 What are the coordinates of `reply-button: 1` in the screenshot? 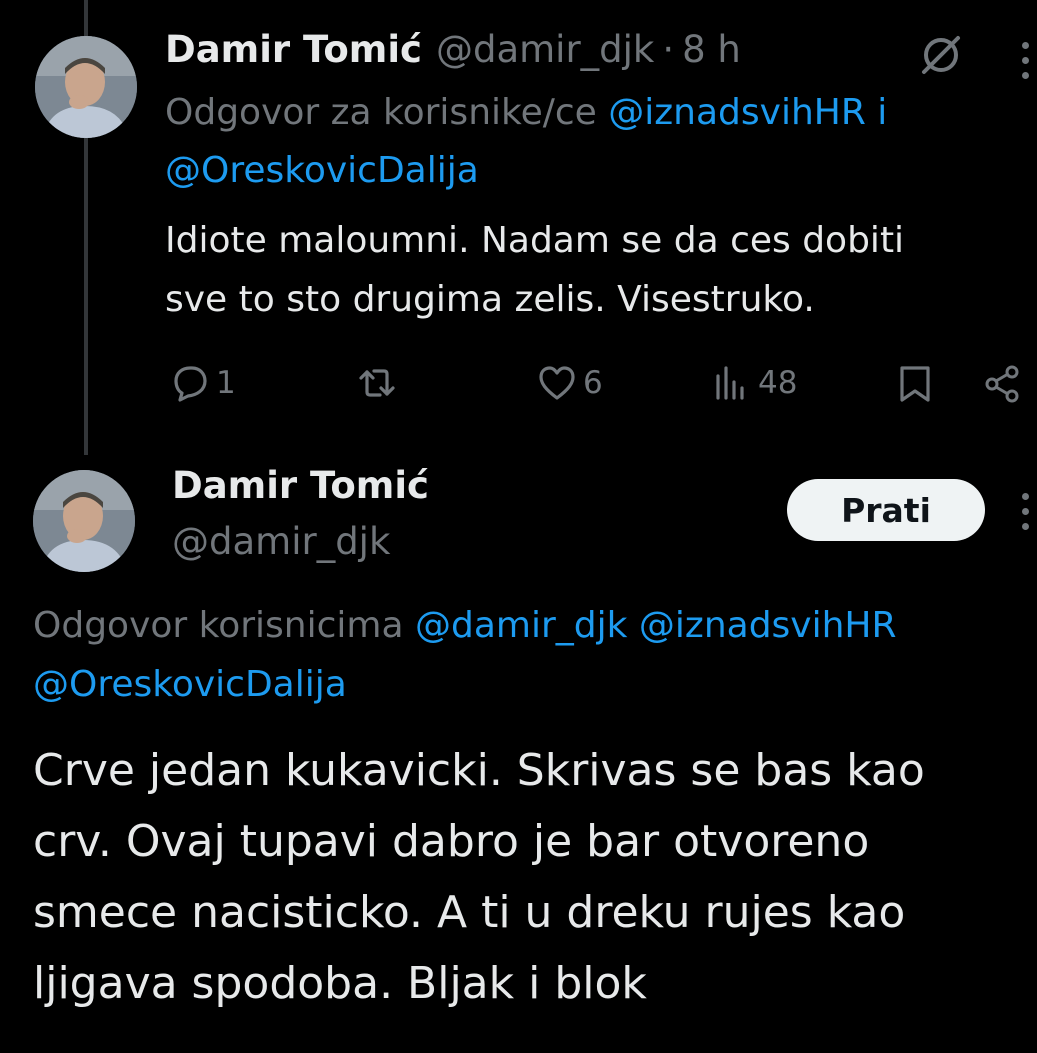 It's located at (203, 383).